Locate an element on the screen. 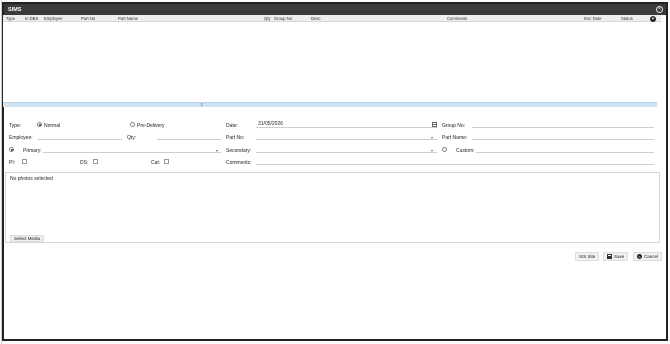 This screenshot has height=344, width=670. col-doc-date: Doc Date is located at coordinates (592, 18).